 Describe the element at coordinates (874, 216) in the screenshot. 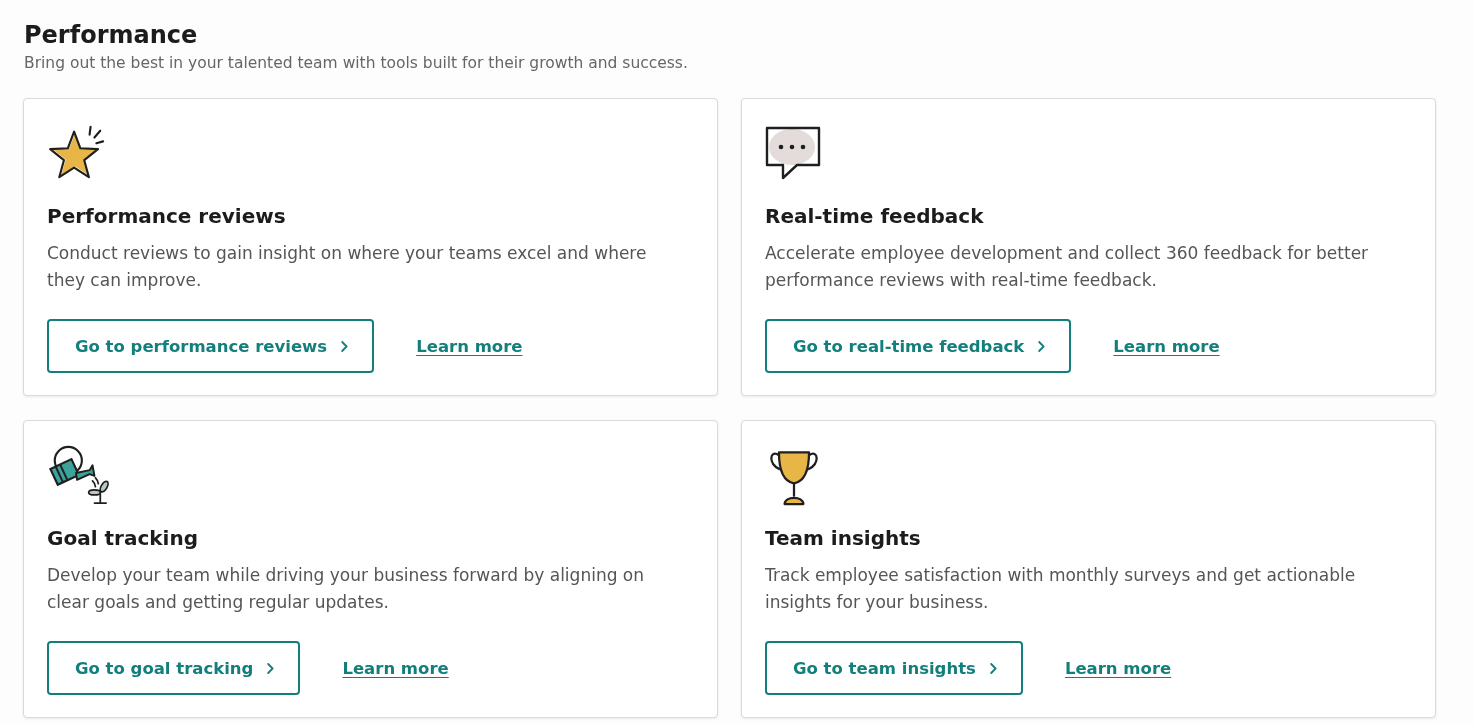

I see `card-title: Real-time feedback` at that location.